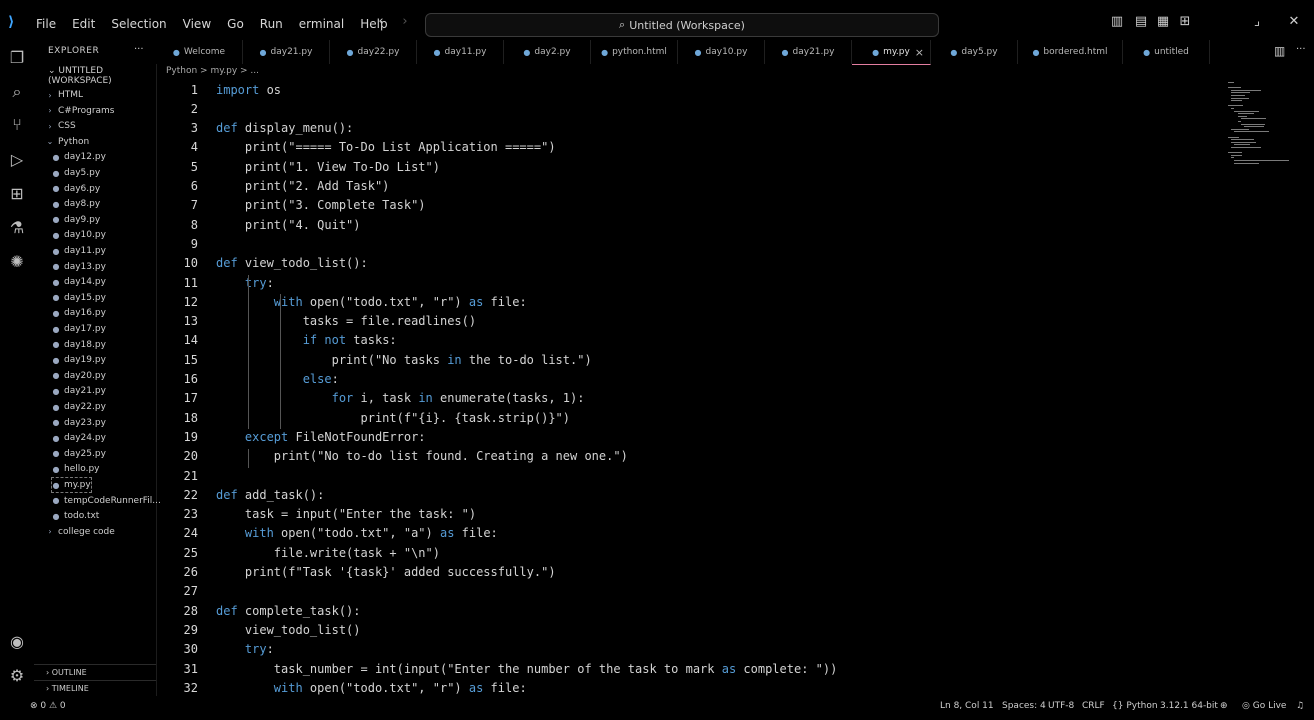 The height and width of the screenshot is (720, 1314). I want to click on command-center-search: ⌕ Untitled (Workspace), so click(682, 25).